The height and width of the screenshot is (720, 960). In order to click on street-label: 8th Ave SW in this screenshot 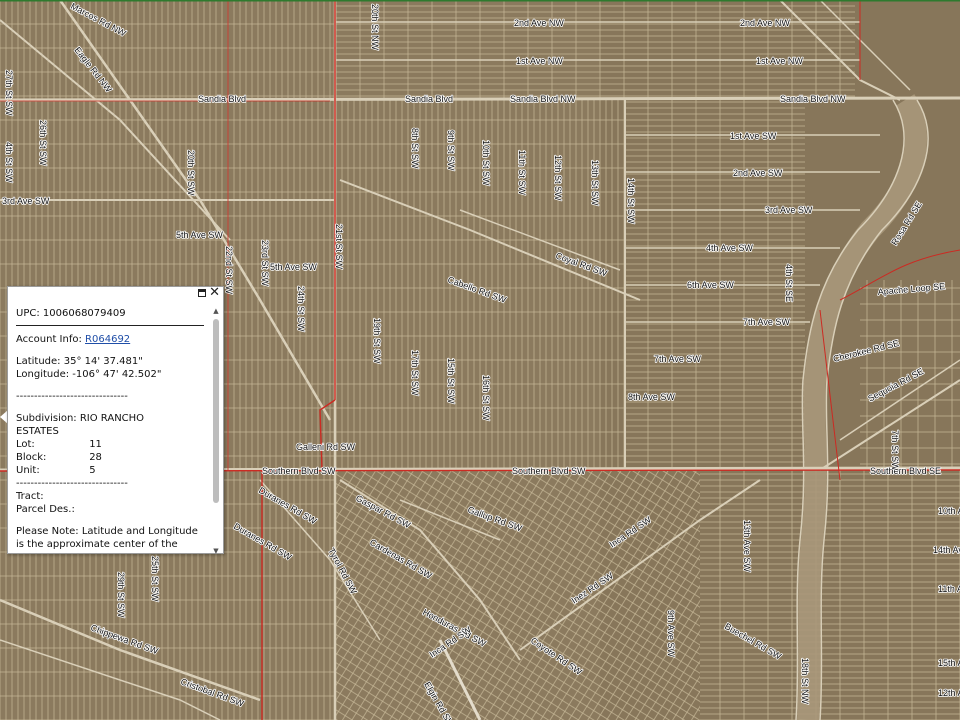, I will do `click(651, 397)`.